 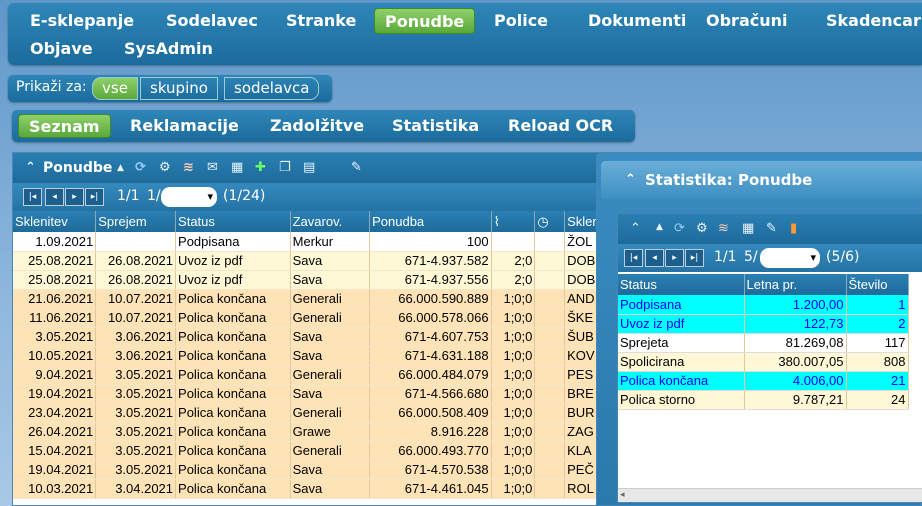 I want to click on table-row: Polica končana 4.006,00 21, so click(x=763, y=381).